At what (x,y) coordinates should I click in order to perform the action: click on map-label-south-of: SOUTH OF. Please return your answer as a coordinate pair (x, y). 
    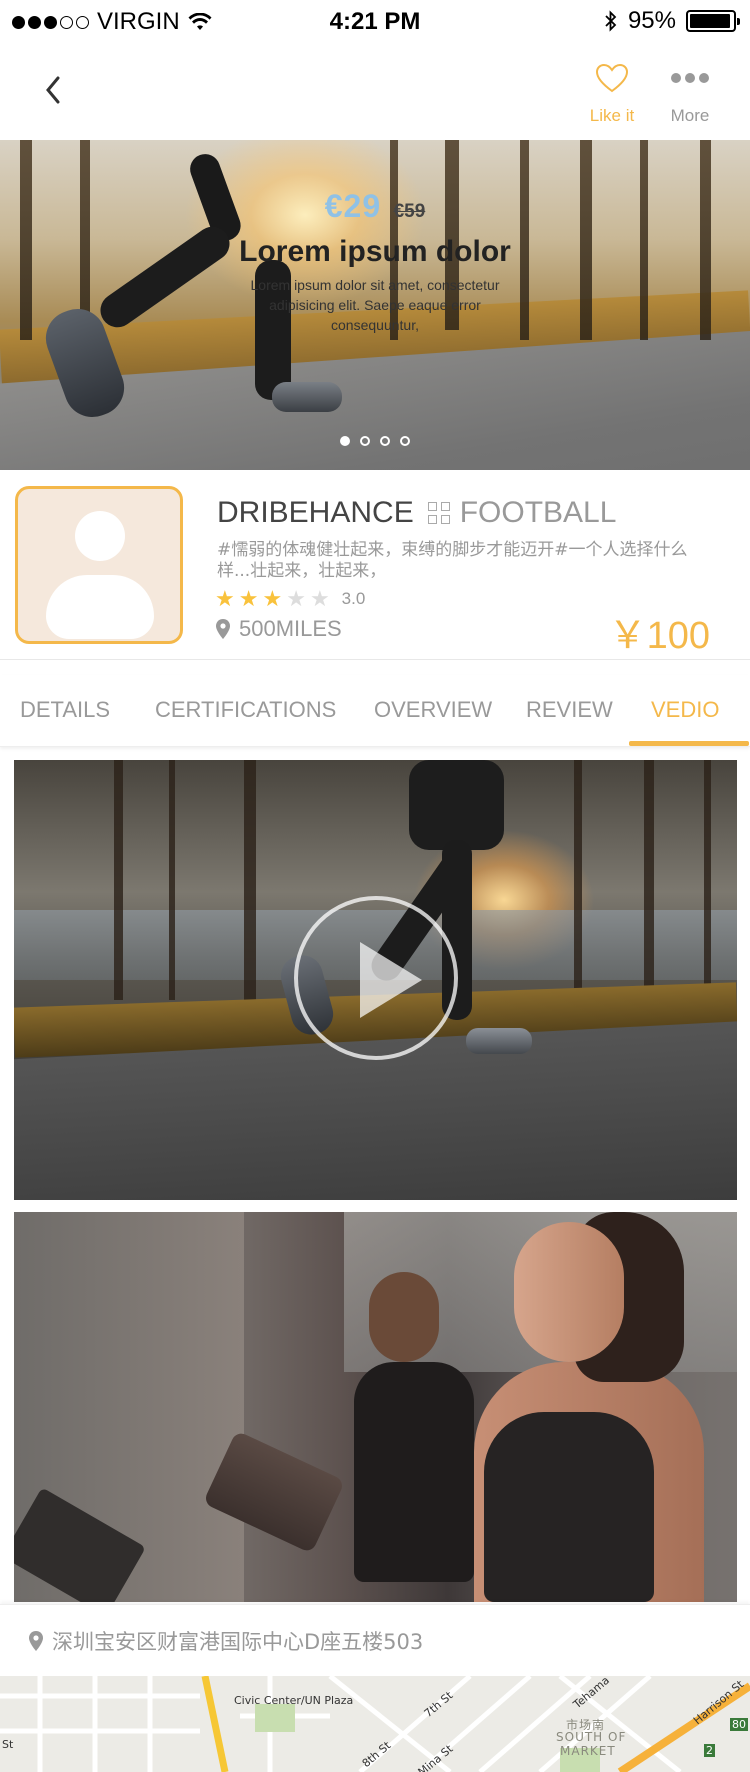
    Looking at the image, I should click on (591, 1737).